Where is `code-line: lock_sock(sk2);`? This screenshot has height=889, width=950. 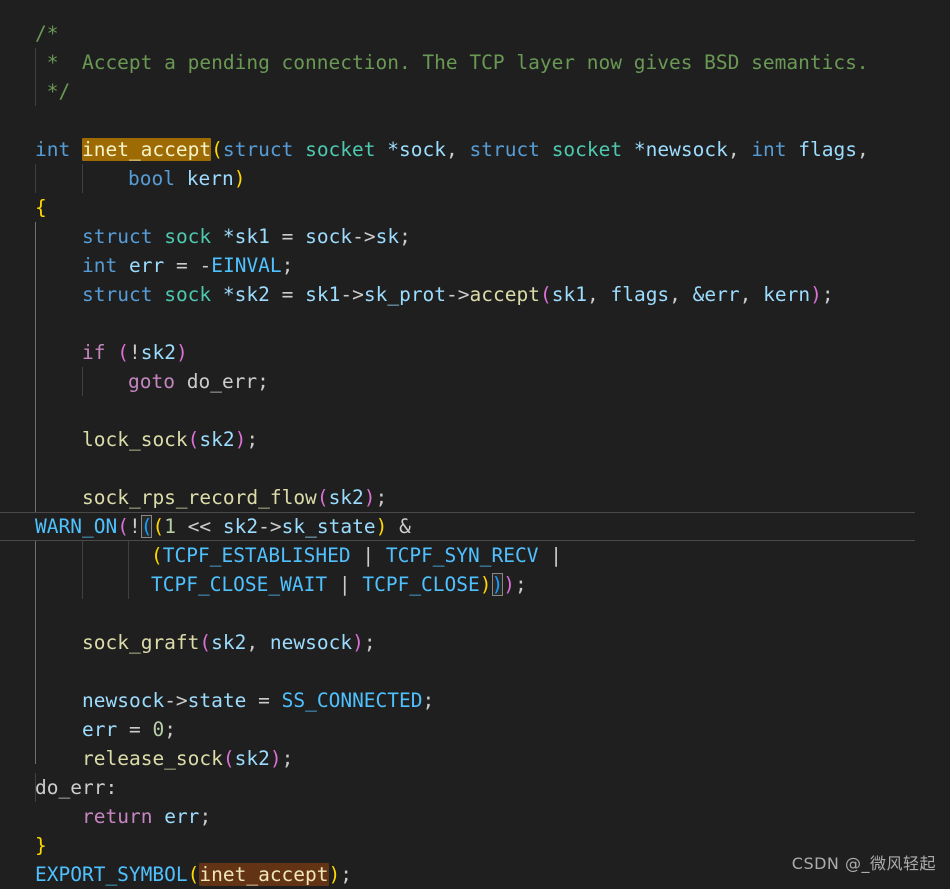 code-line: lock_sock(sk2); is located at coordinates (475, 439).